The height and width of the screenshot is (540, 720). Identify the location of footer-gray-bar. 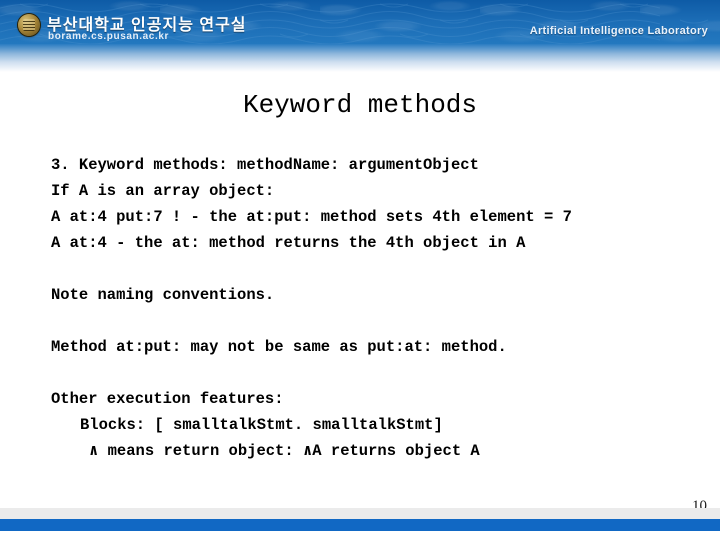
(360, 513).